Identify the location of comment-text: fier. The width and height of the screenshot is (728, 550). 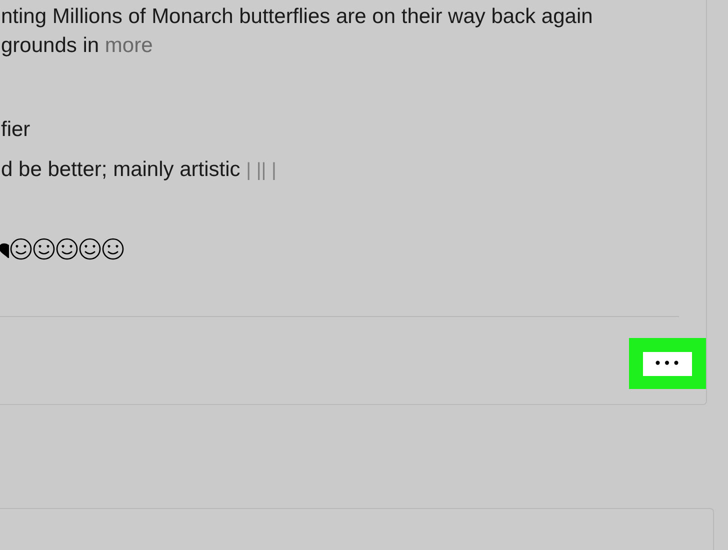
(15, 129).